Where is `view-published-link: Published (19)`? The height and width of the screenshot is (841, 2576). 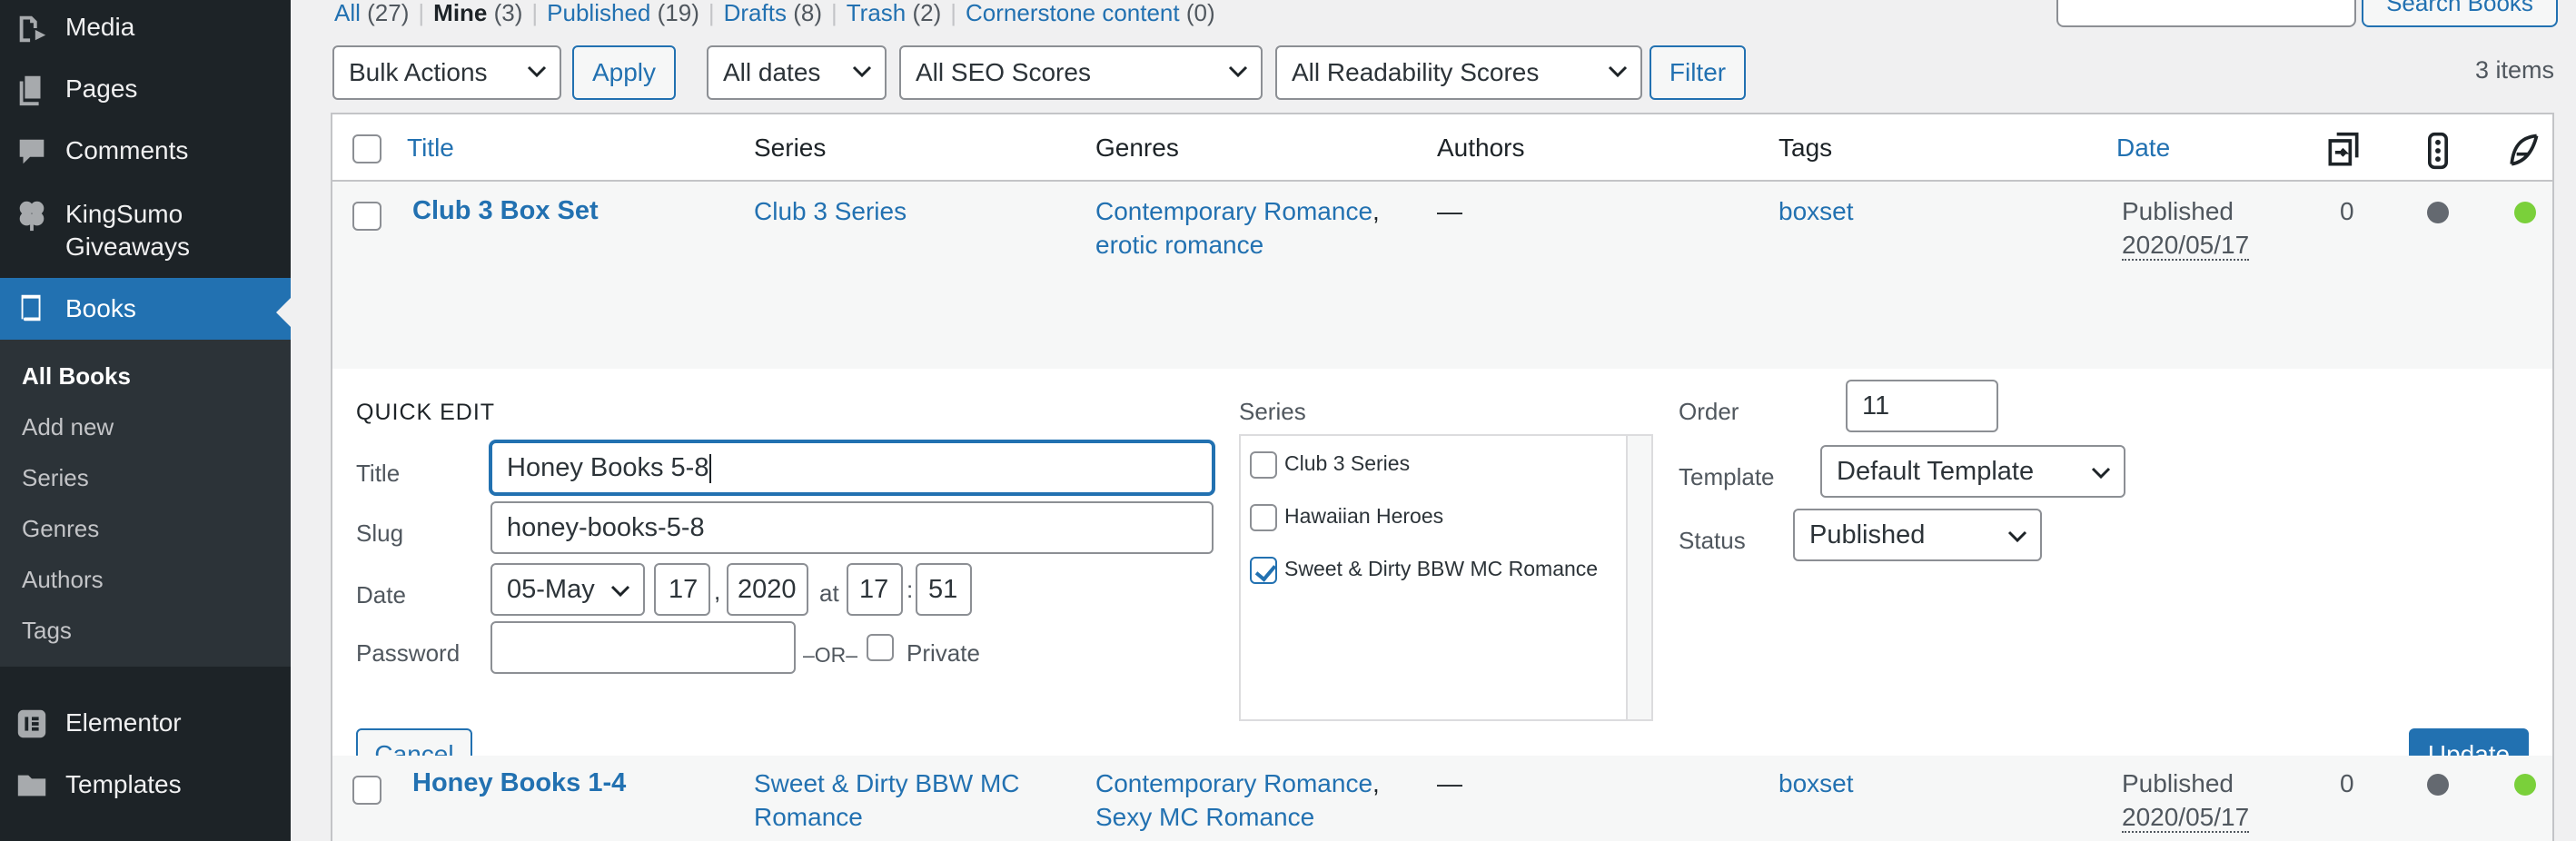
view-published-link: Published (19) is located at coordinates (623, 13).